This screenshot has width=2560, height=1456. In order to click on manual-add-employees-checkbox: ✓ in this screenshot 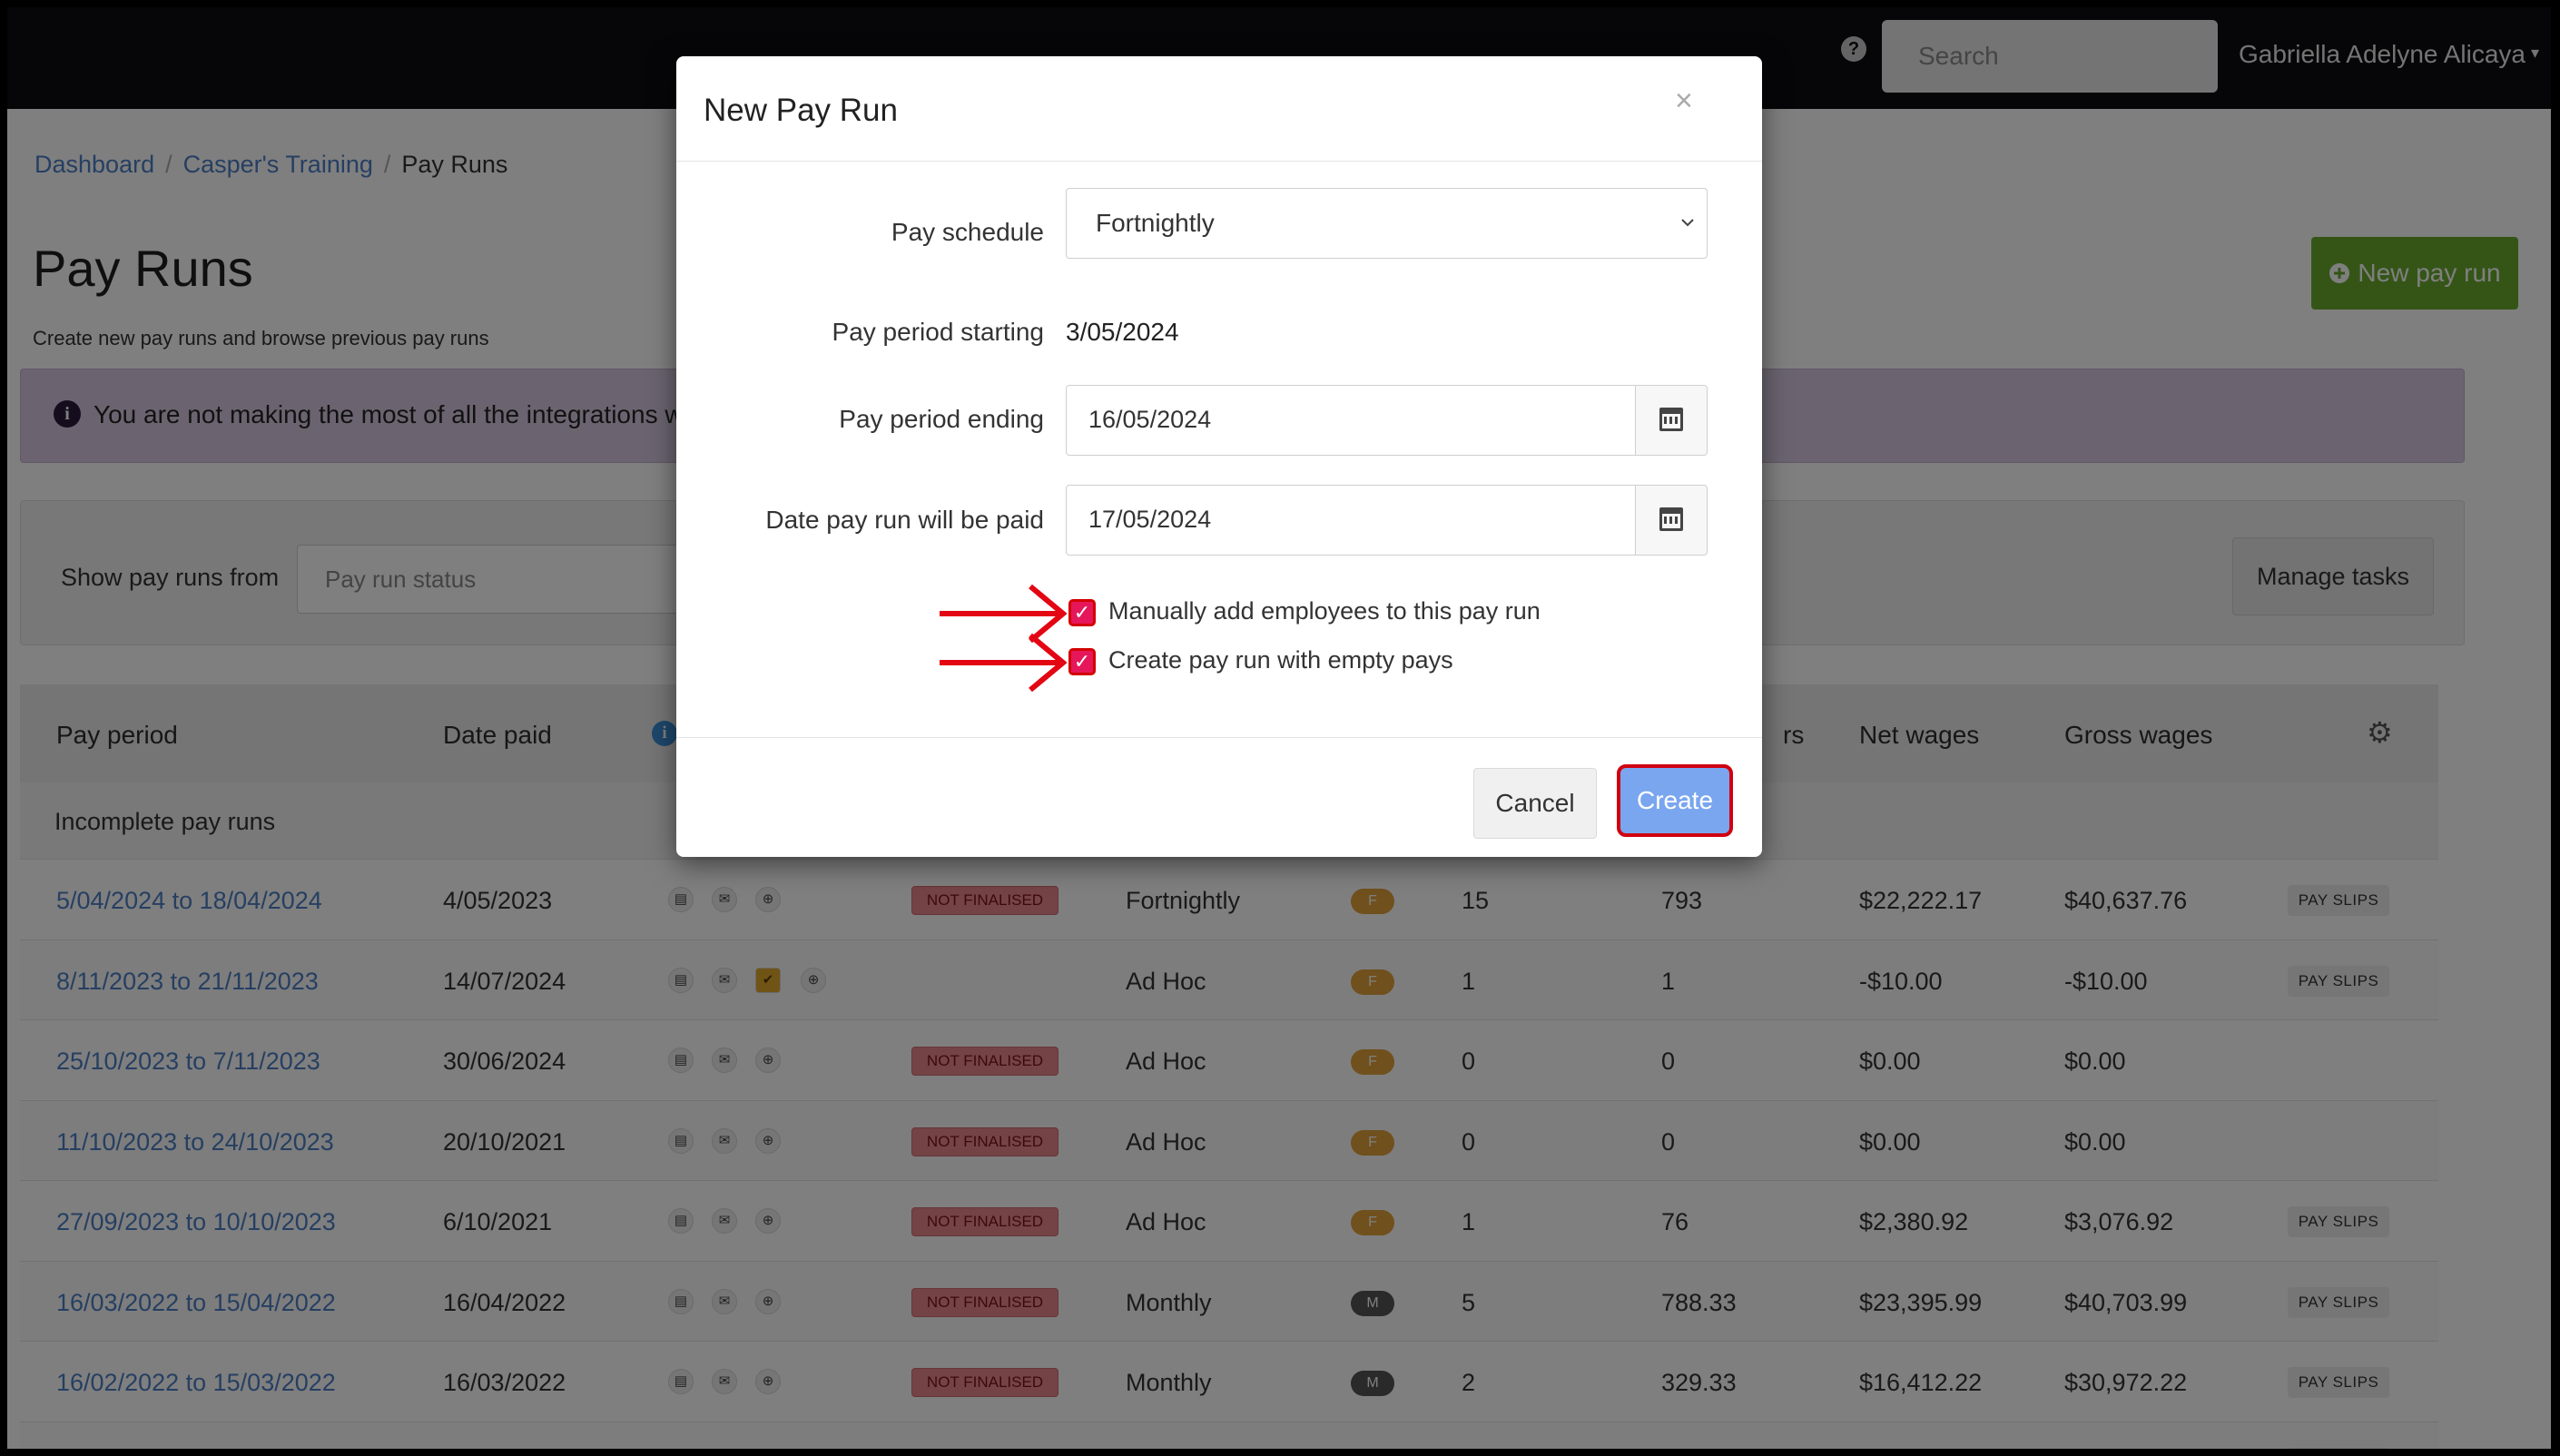, I will do `click(1082, 613)`.